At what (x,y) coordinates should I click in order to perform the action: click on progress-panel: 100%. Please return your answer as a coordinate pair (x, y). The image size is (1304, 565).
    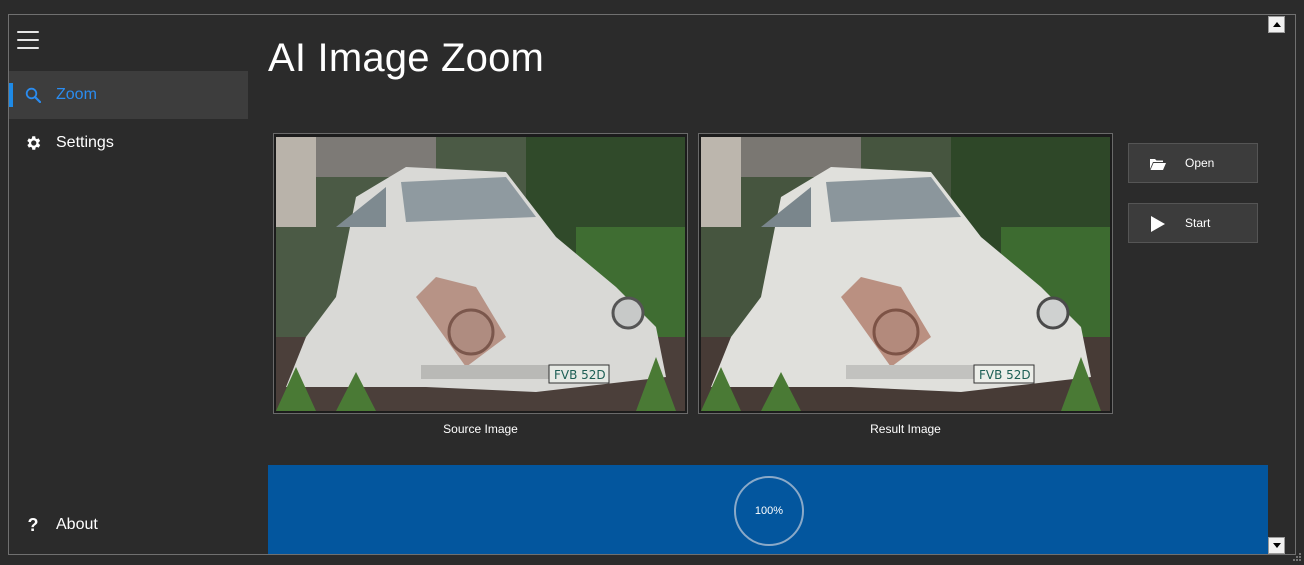
    Looking at the image, I should click on (768, 509).